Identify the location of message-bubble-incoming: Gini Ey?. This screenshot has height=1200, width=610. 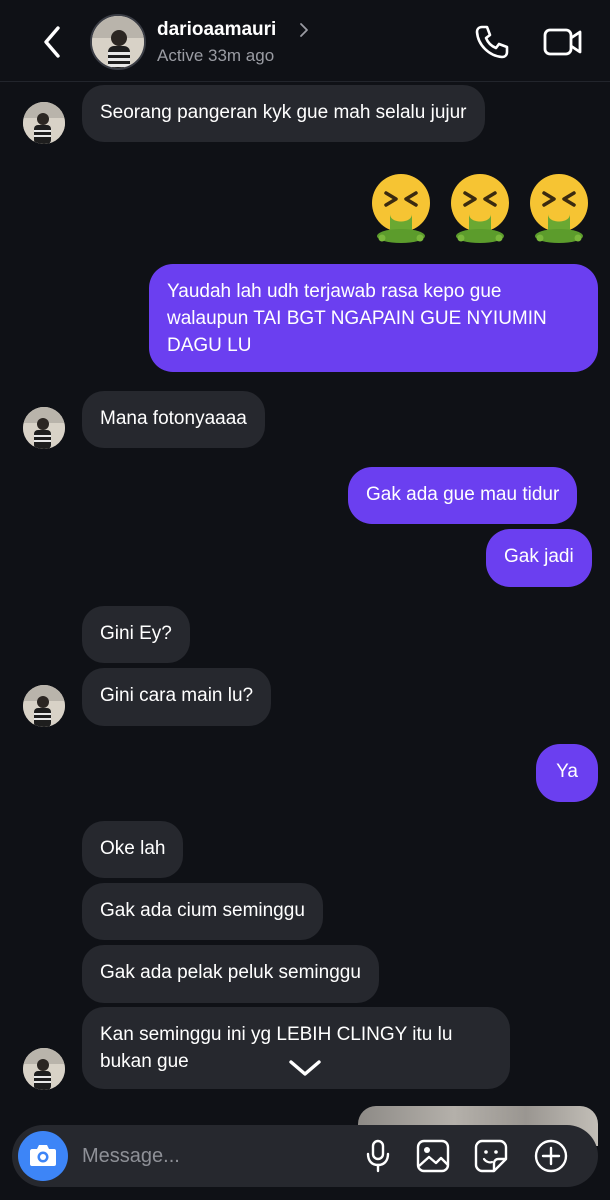
(136, 634).